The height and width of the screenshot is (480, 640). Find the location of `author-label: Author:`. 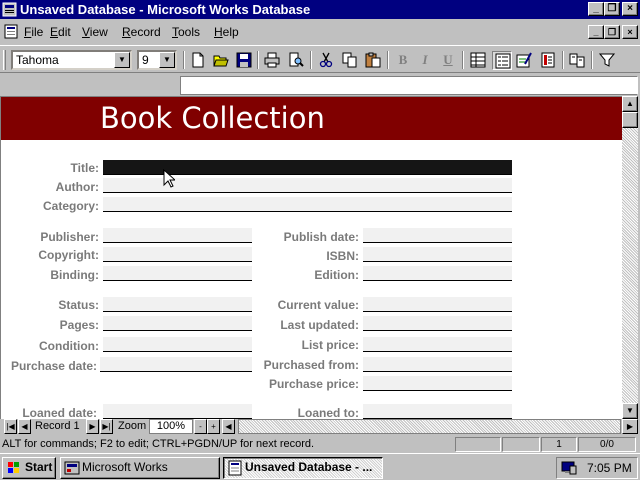

author-label: Author: is located at coordinates (77, 187).